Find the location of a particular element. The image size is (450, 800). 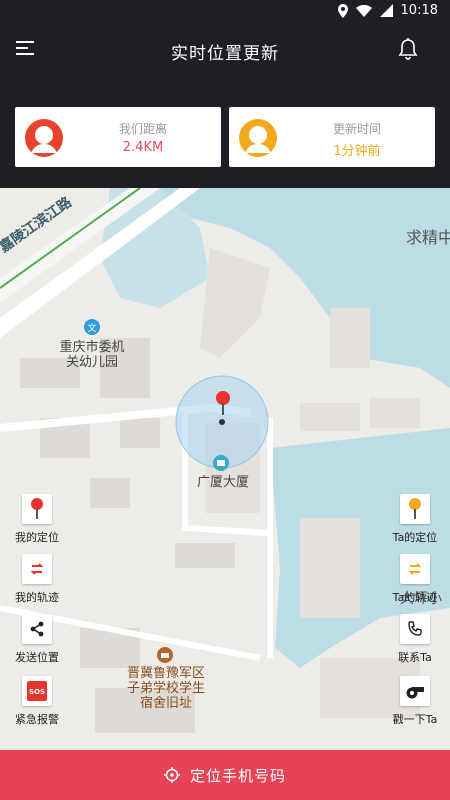

contact-partner-label: 联系Ta is located at coordinates (415, 657).